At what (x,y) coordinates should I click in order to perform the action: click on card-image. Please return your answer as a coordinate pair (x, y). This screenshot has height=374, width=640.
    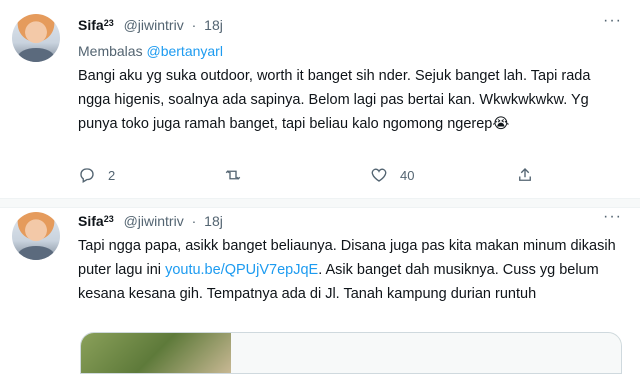
    Looking at the image, I should click on (156, 353).